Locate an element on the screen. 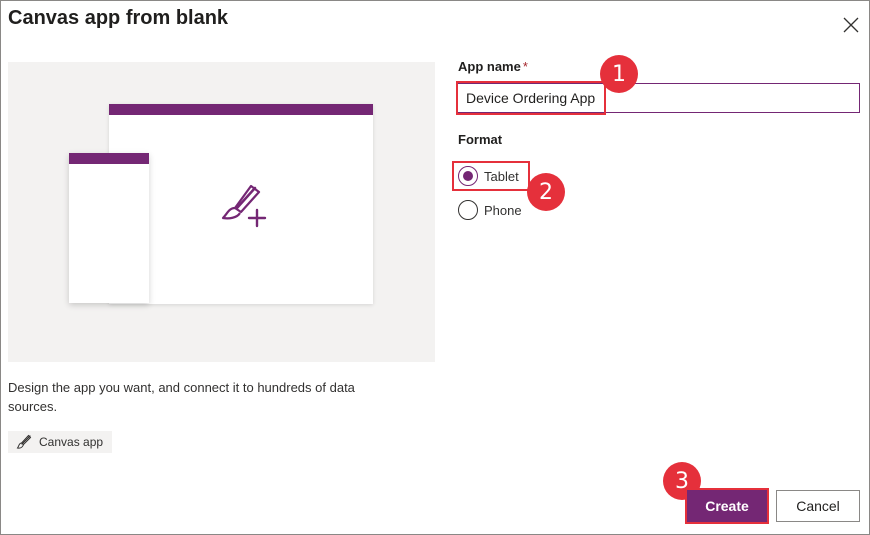 This screenshot has width=870, height=535. chip-label: Canvas app is located at coordinates (71, 442).